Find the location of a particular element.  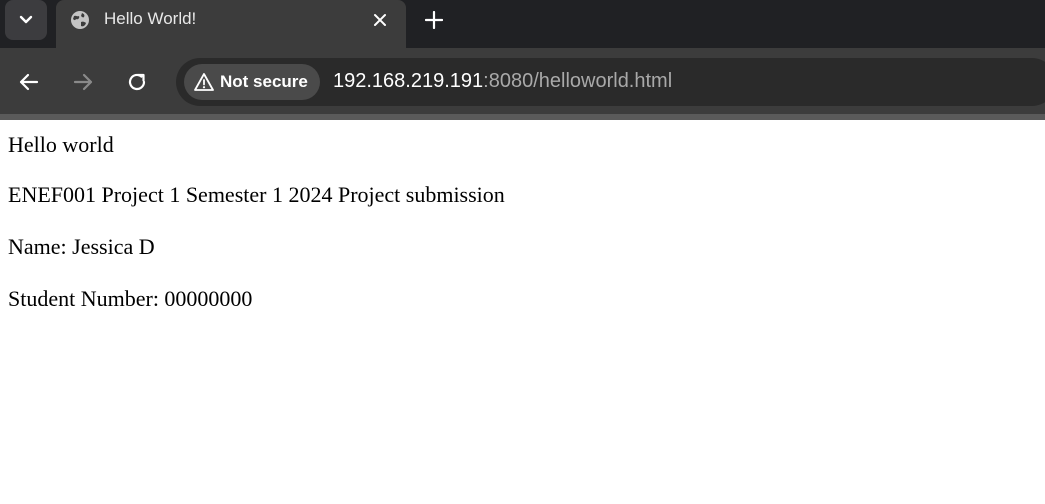

url-text: 192.168.219.191:8080/helloworld.html is located at coordinates (502, 81).